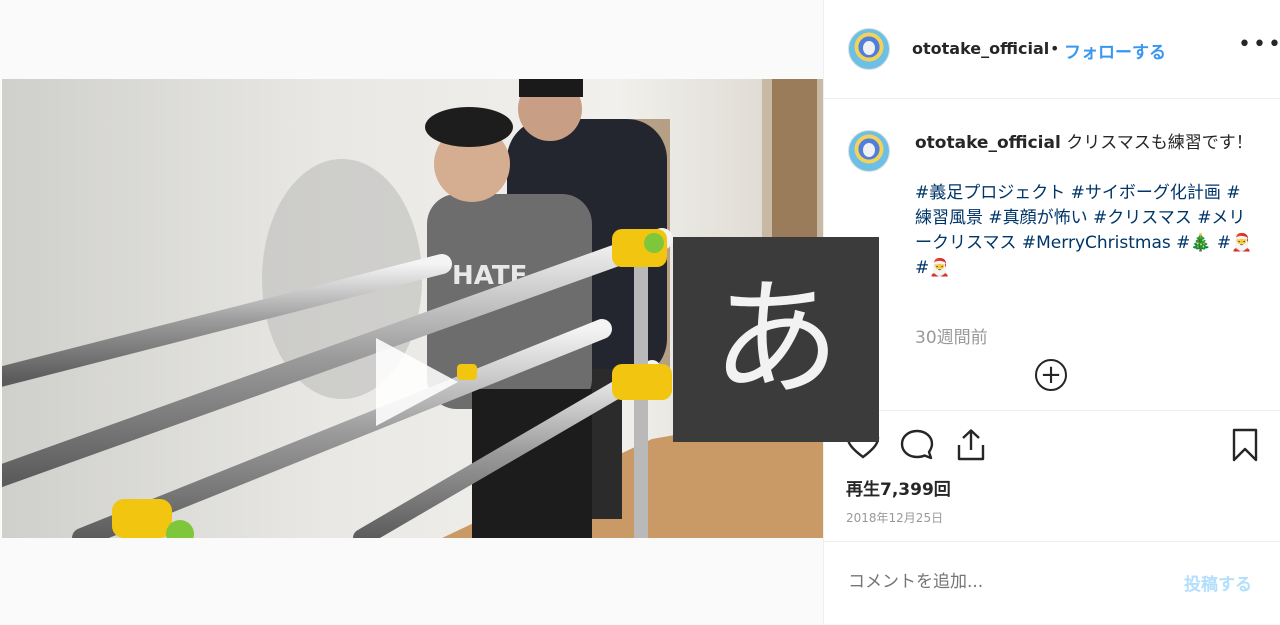  What do you see at coordinates (776, 339) in the screenshot?
I see `ime-mode-indicator: あ` at bounding box center [776, 339].